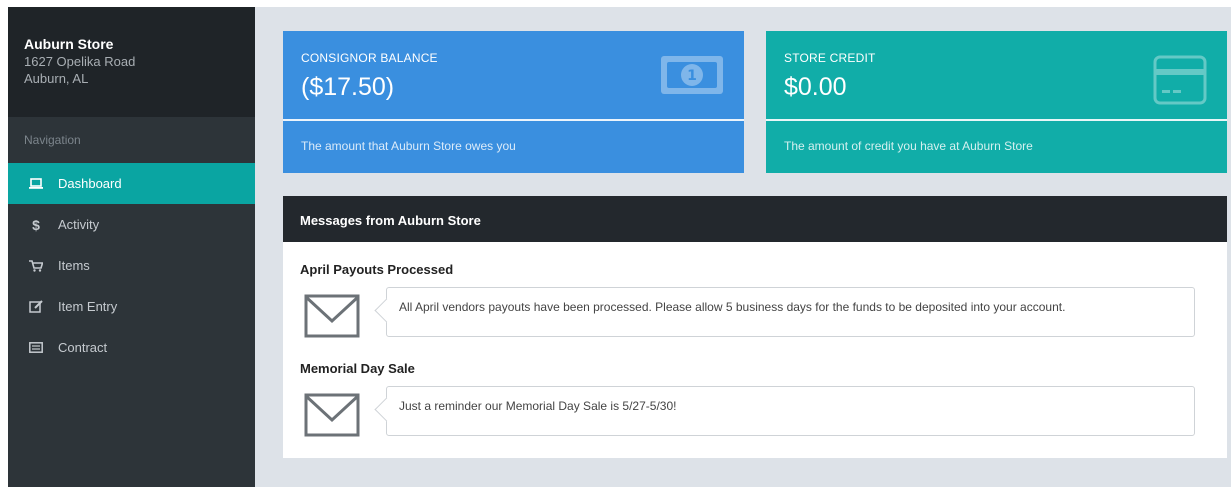 This screenshot has height=487, width=1231. What do you see at coordinates (131, 224) in the screenshot?
I see `sidebar-item-activity: $ Activity` at bounding box center [131, 224].